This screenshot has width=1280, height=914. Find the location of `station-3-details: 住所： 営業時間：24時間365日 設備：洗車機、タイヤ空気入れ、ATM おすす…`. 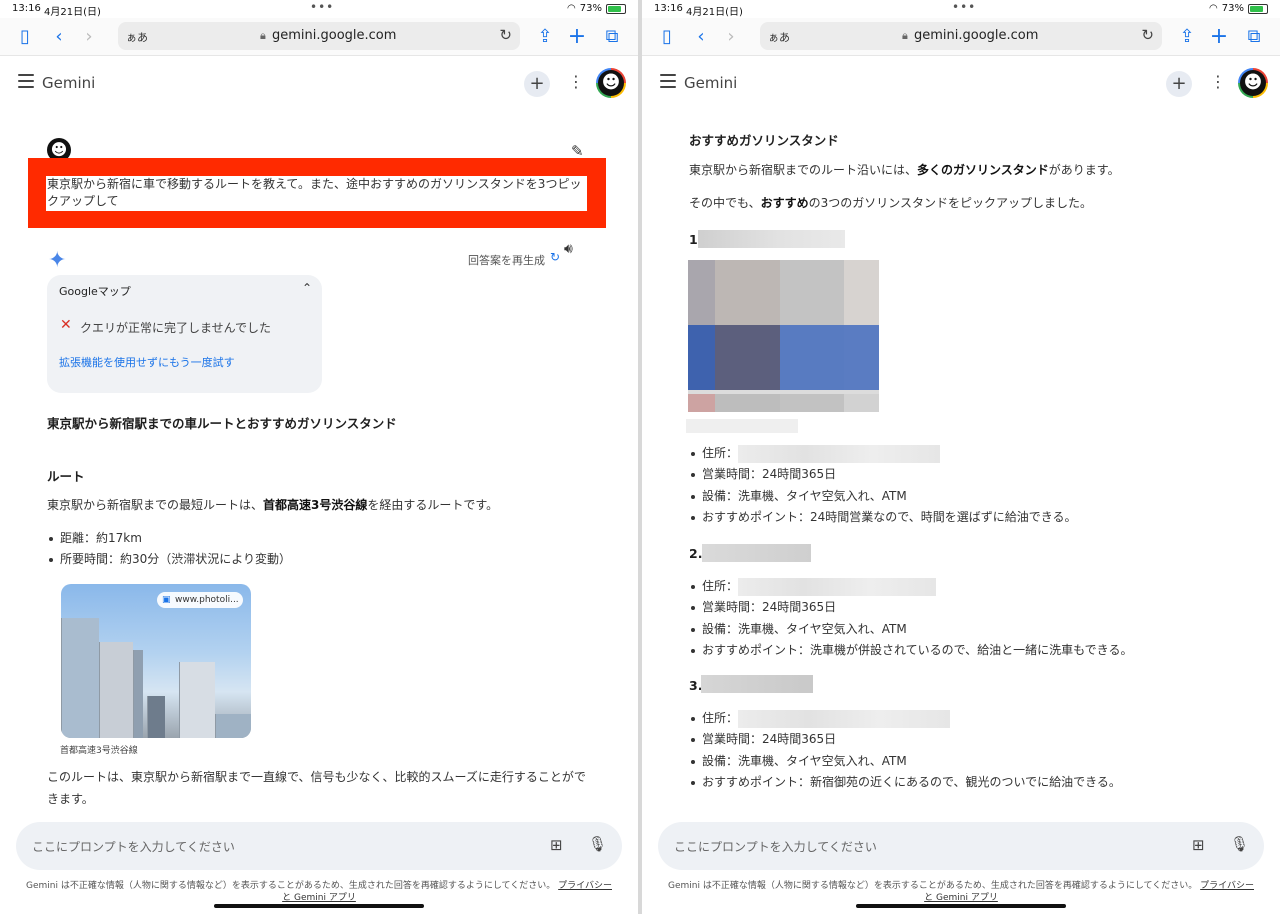

station-3-details: 住所： 営業時間：24時間365日 設備：洗車機、タイヤ空気入れ、ATM おすす… is located at coordinates (905, 750).